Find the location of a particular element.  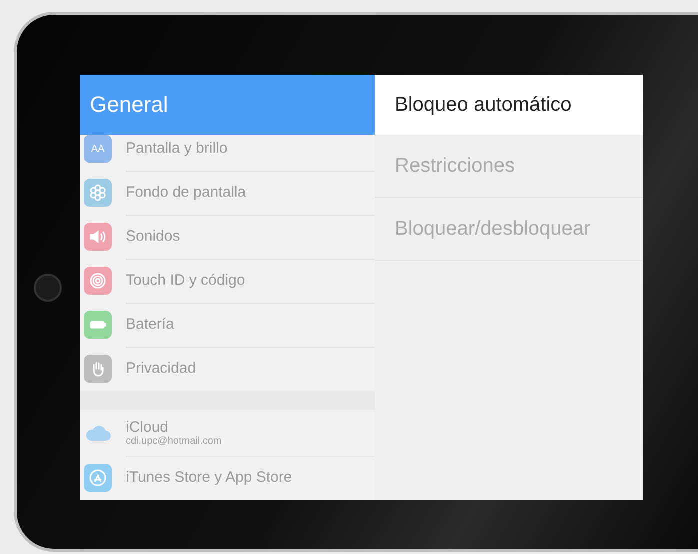

display-icon: AA is located at coordinates (98, 149).